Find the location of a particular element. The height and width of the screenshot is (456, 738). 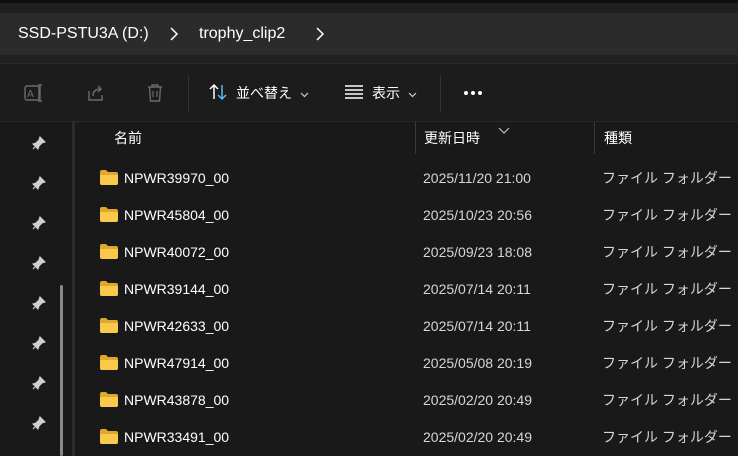

breadcrumb-bar: SSD-PSTU3A (D:) trophy_clip2 is located at coordinates (369, 33).